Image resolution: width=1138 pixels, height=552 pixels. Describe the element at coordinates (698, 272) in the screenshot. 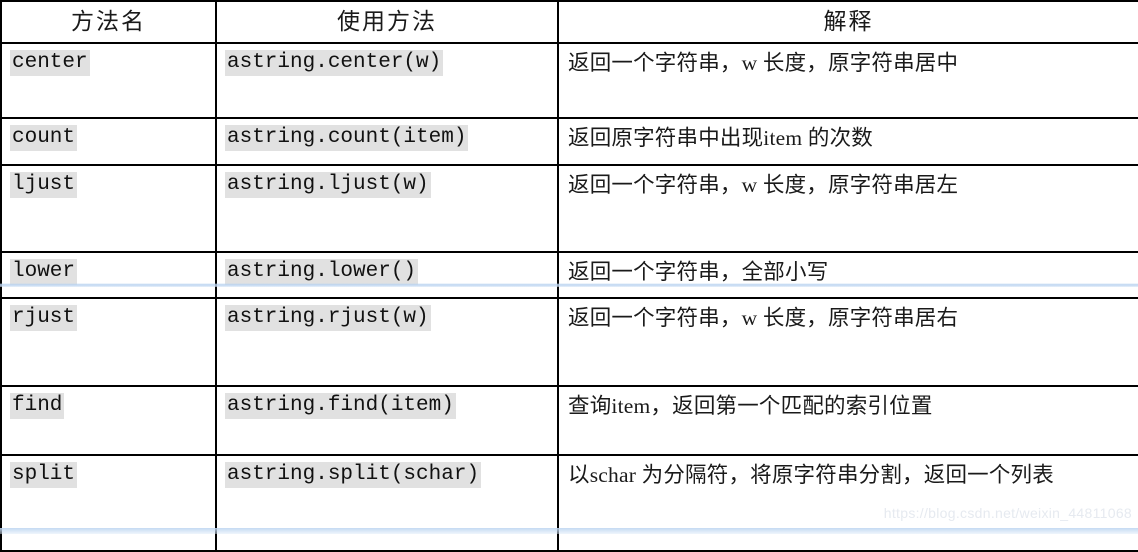

I see `explanation-text: 返回一个字符串，全部小写` at that location.